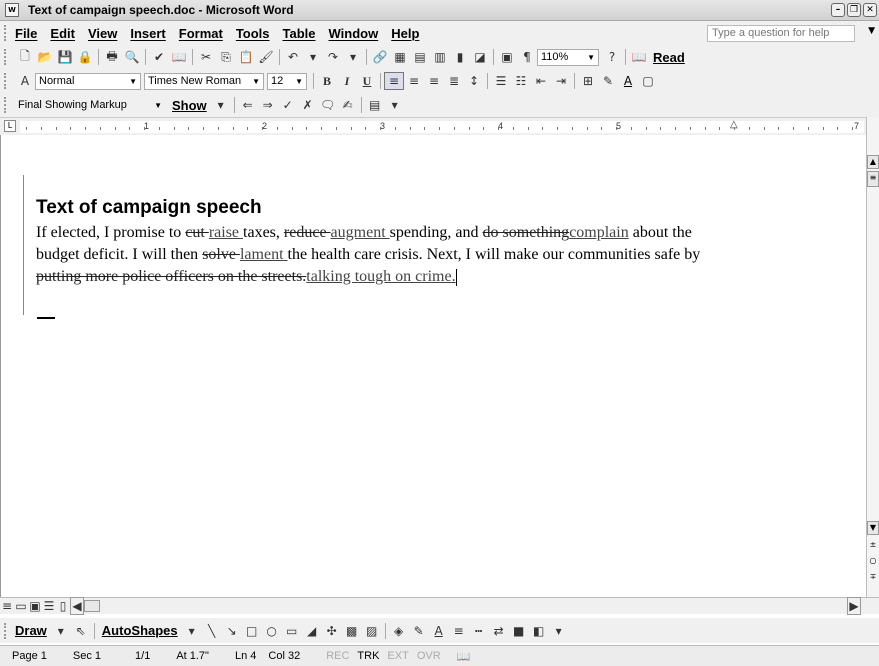  Describe the element at coordinates (599, 232) in the screenshot. I see `inserted-text: complain` at that location.